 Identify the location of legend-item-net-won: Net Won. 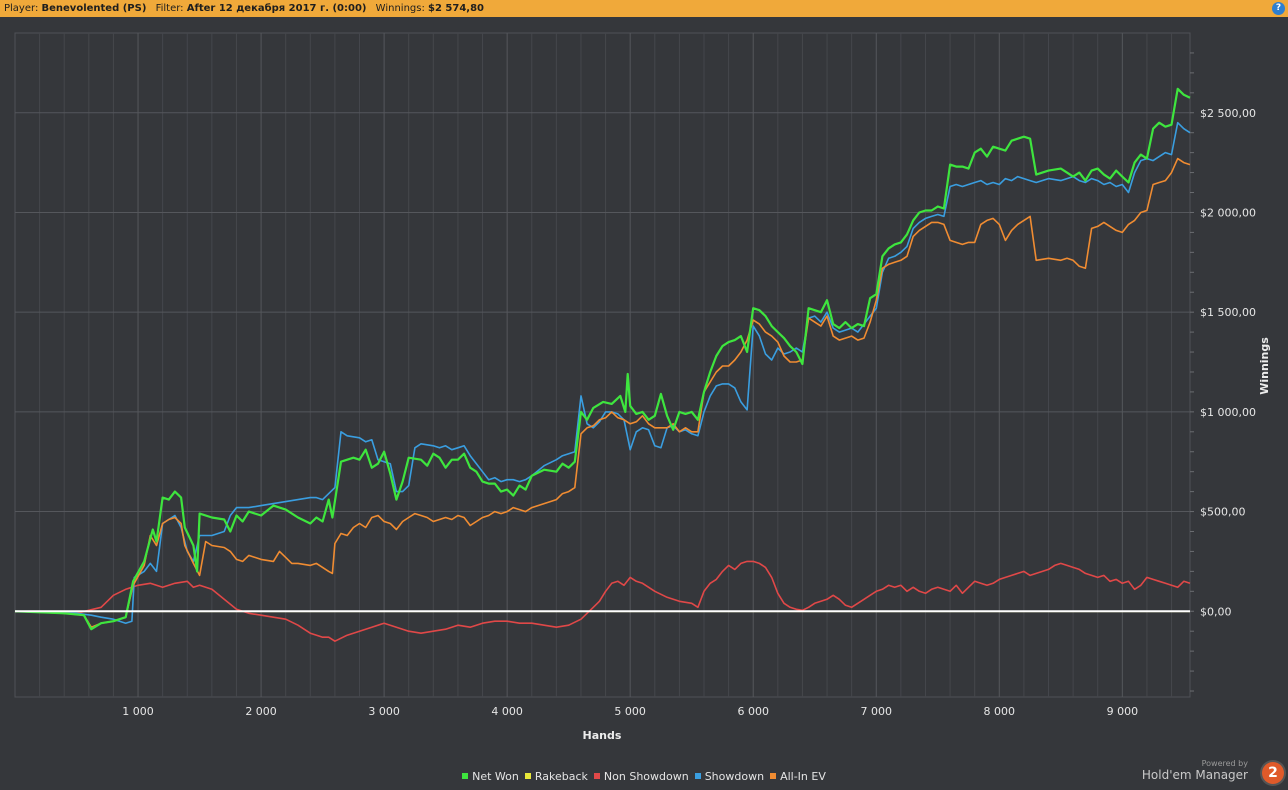
(490, 776).